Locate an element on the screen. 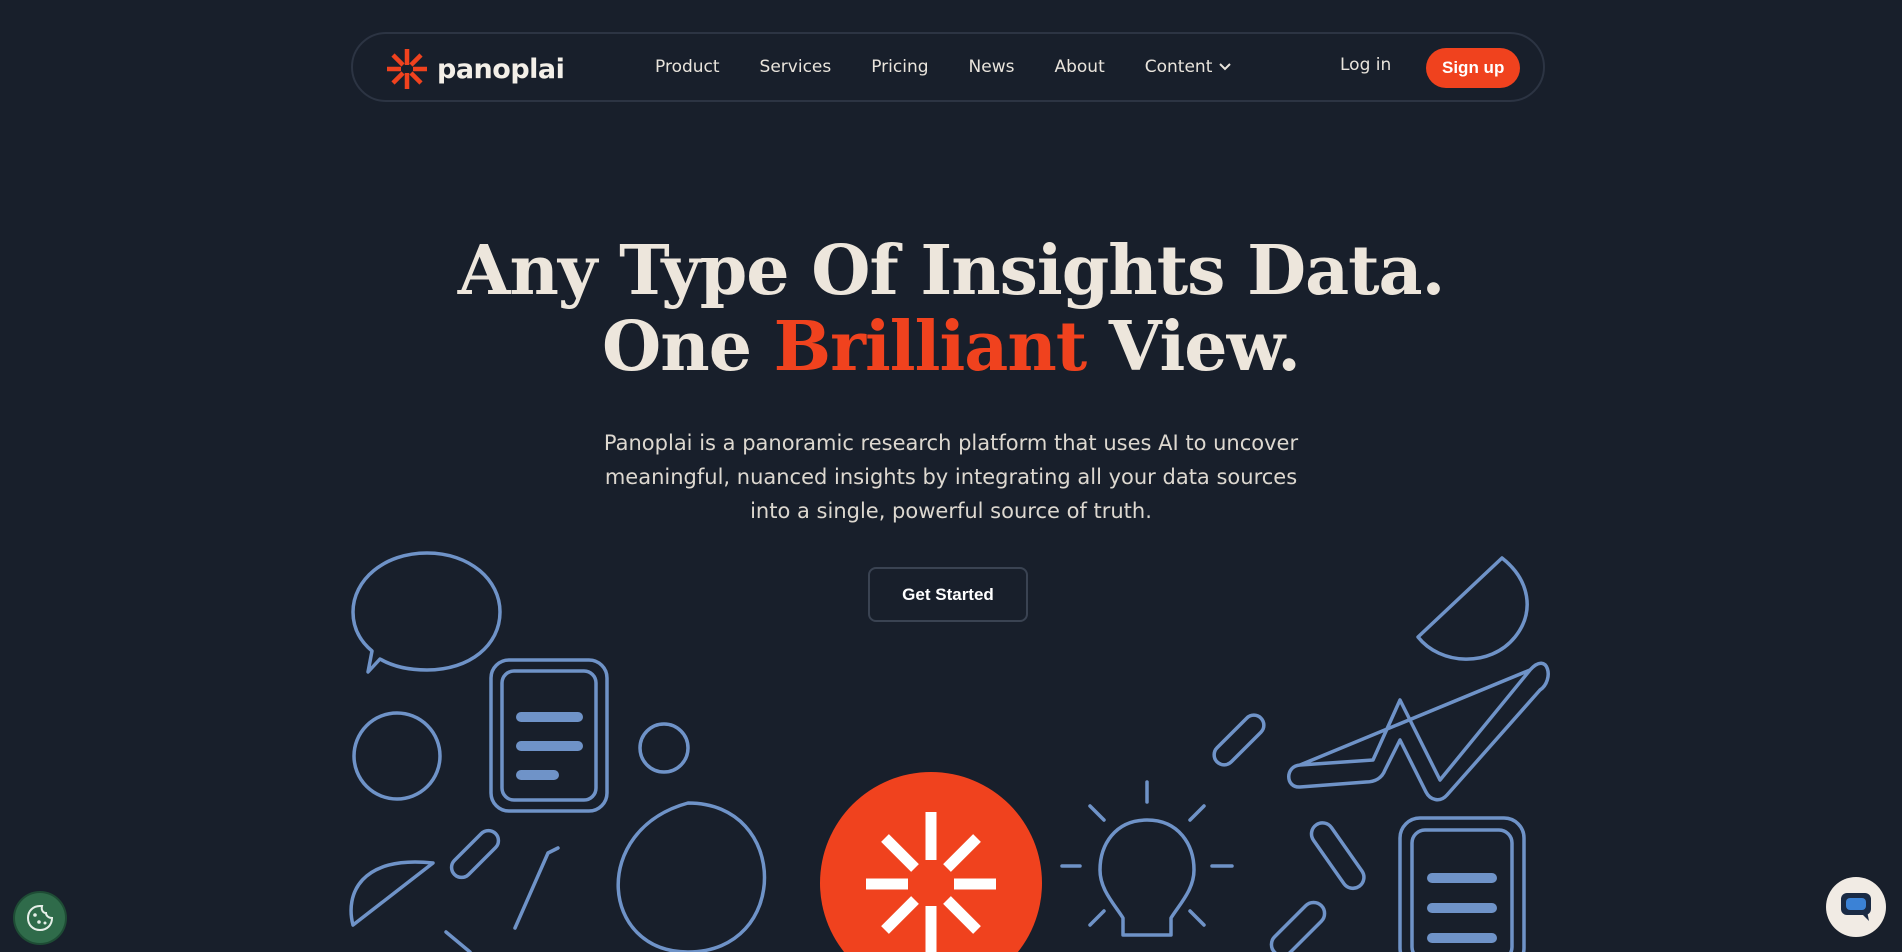 The width and height of the screenshot is (1902, 952). chat-widget-button is located at coordinates (1856, 907).